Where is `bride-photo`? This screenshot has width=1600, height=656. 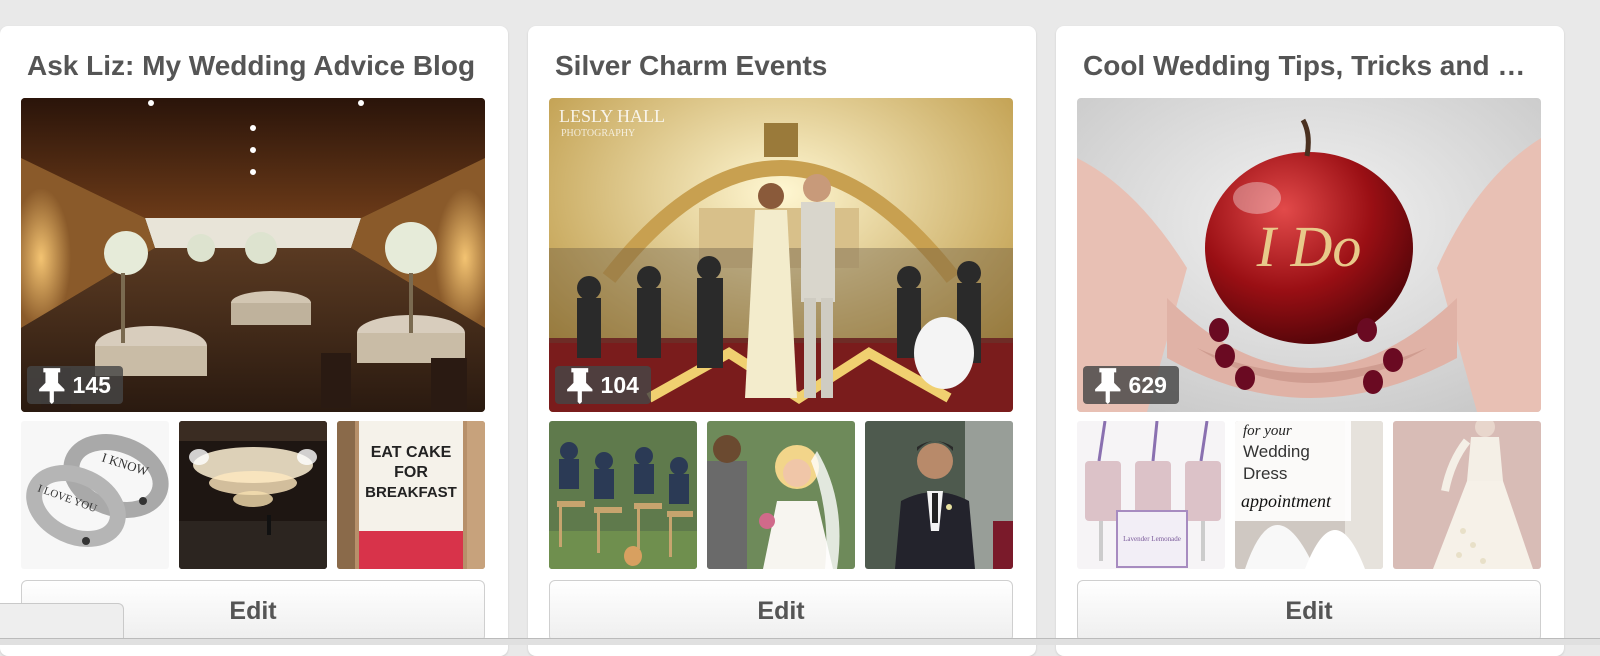
bride-photo is located at coordinates (781, 495).